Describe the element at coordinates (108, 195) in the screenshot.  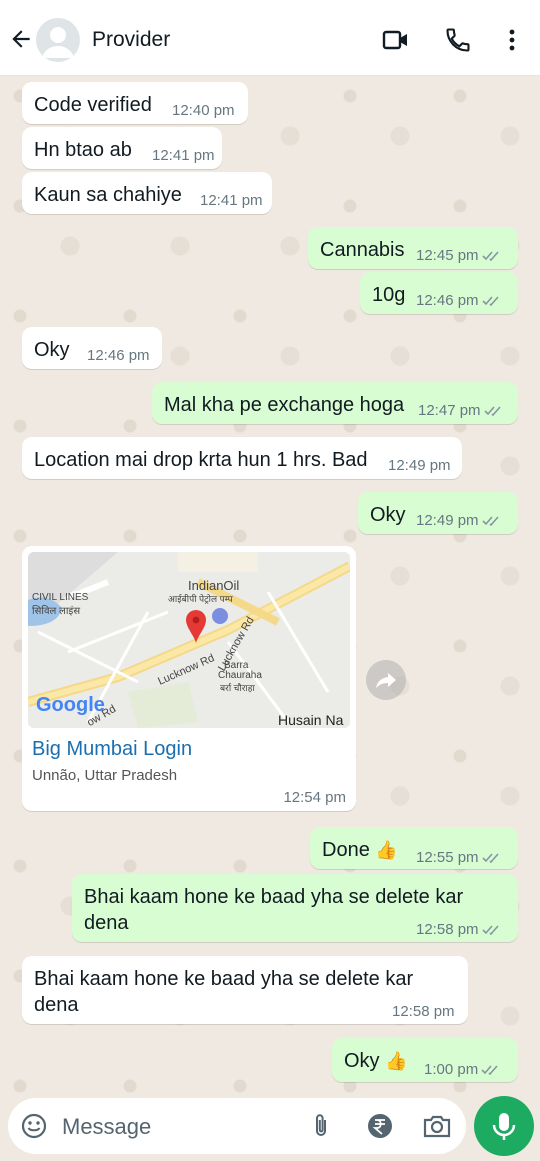
I see `message-text: Kaun sa chahiye` at that location.